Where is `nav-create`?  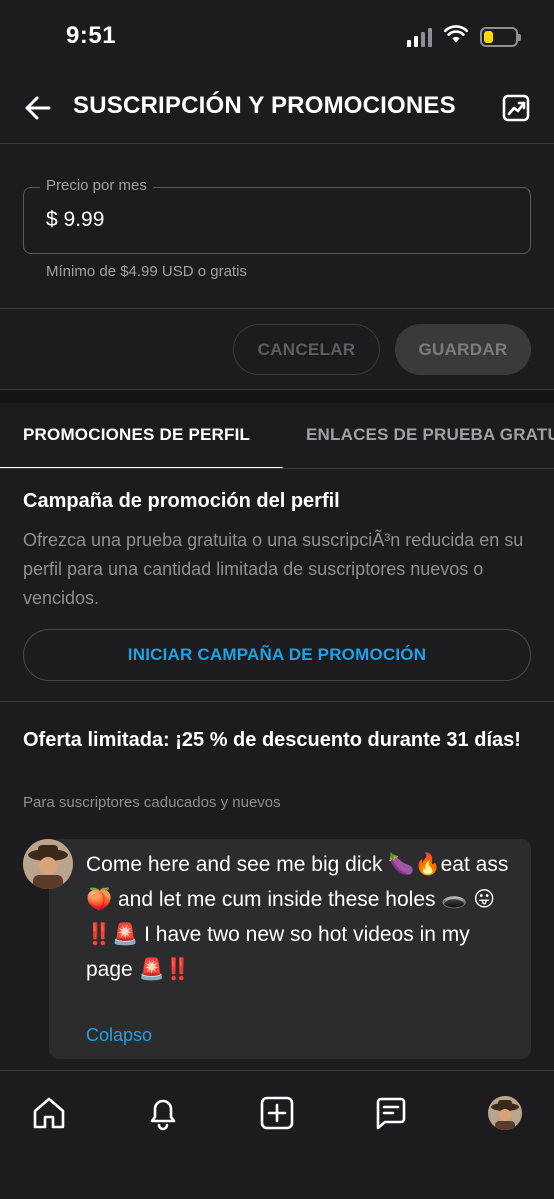
nav-create is located at coordinates (277, 1113).